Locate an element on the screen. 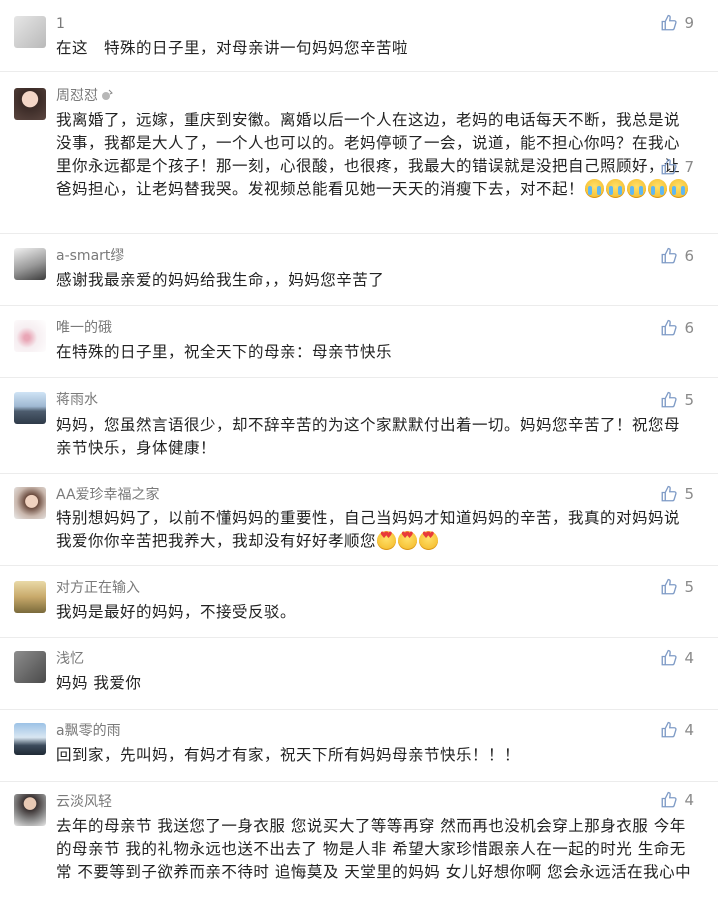 This screenshot has height=917, width=718. comment-username: 1 is located at coordinates (60, 24).